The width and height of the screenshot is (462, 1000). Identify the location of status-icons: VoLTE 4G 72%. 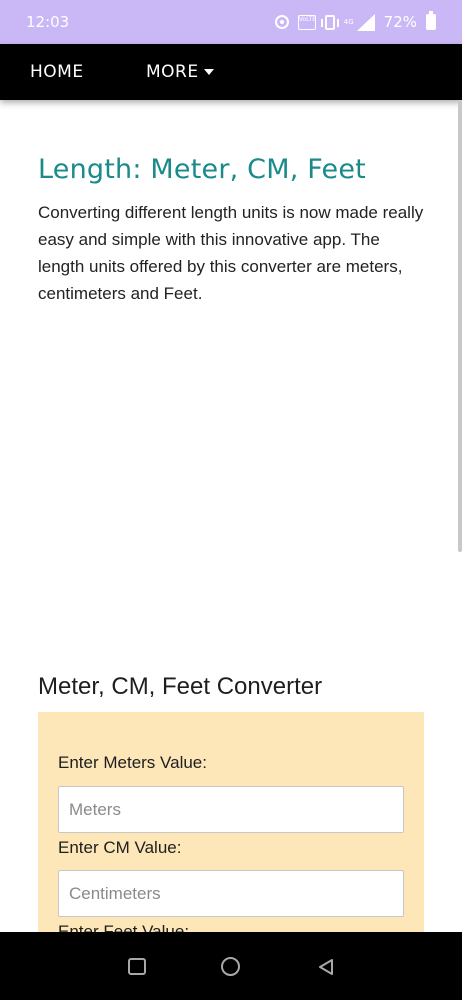
(355, 21).